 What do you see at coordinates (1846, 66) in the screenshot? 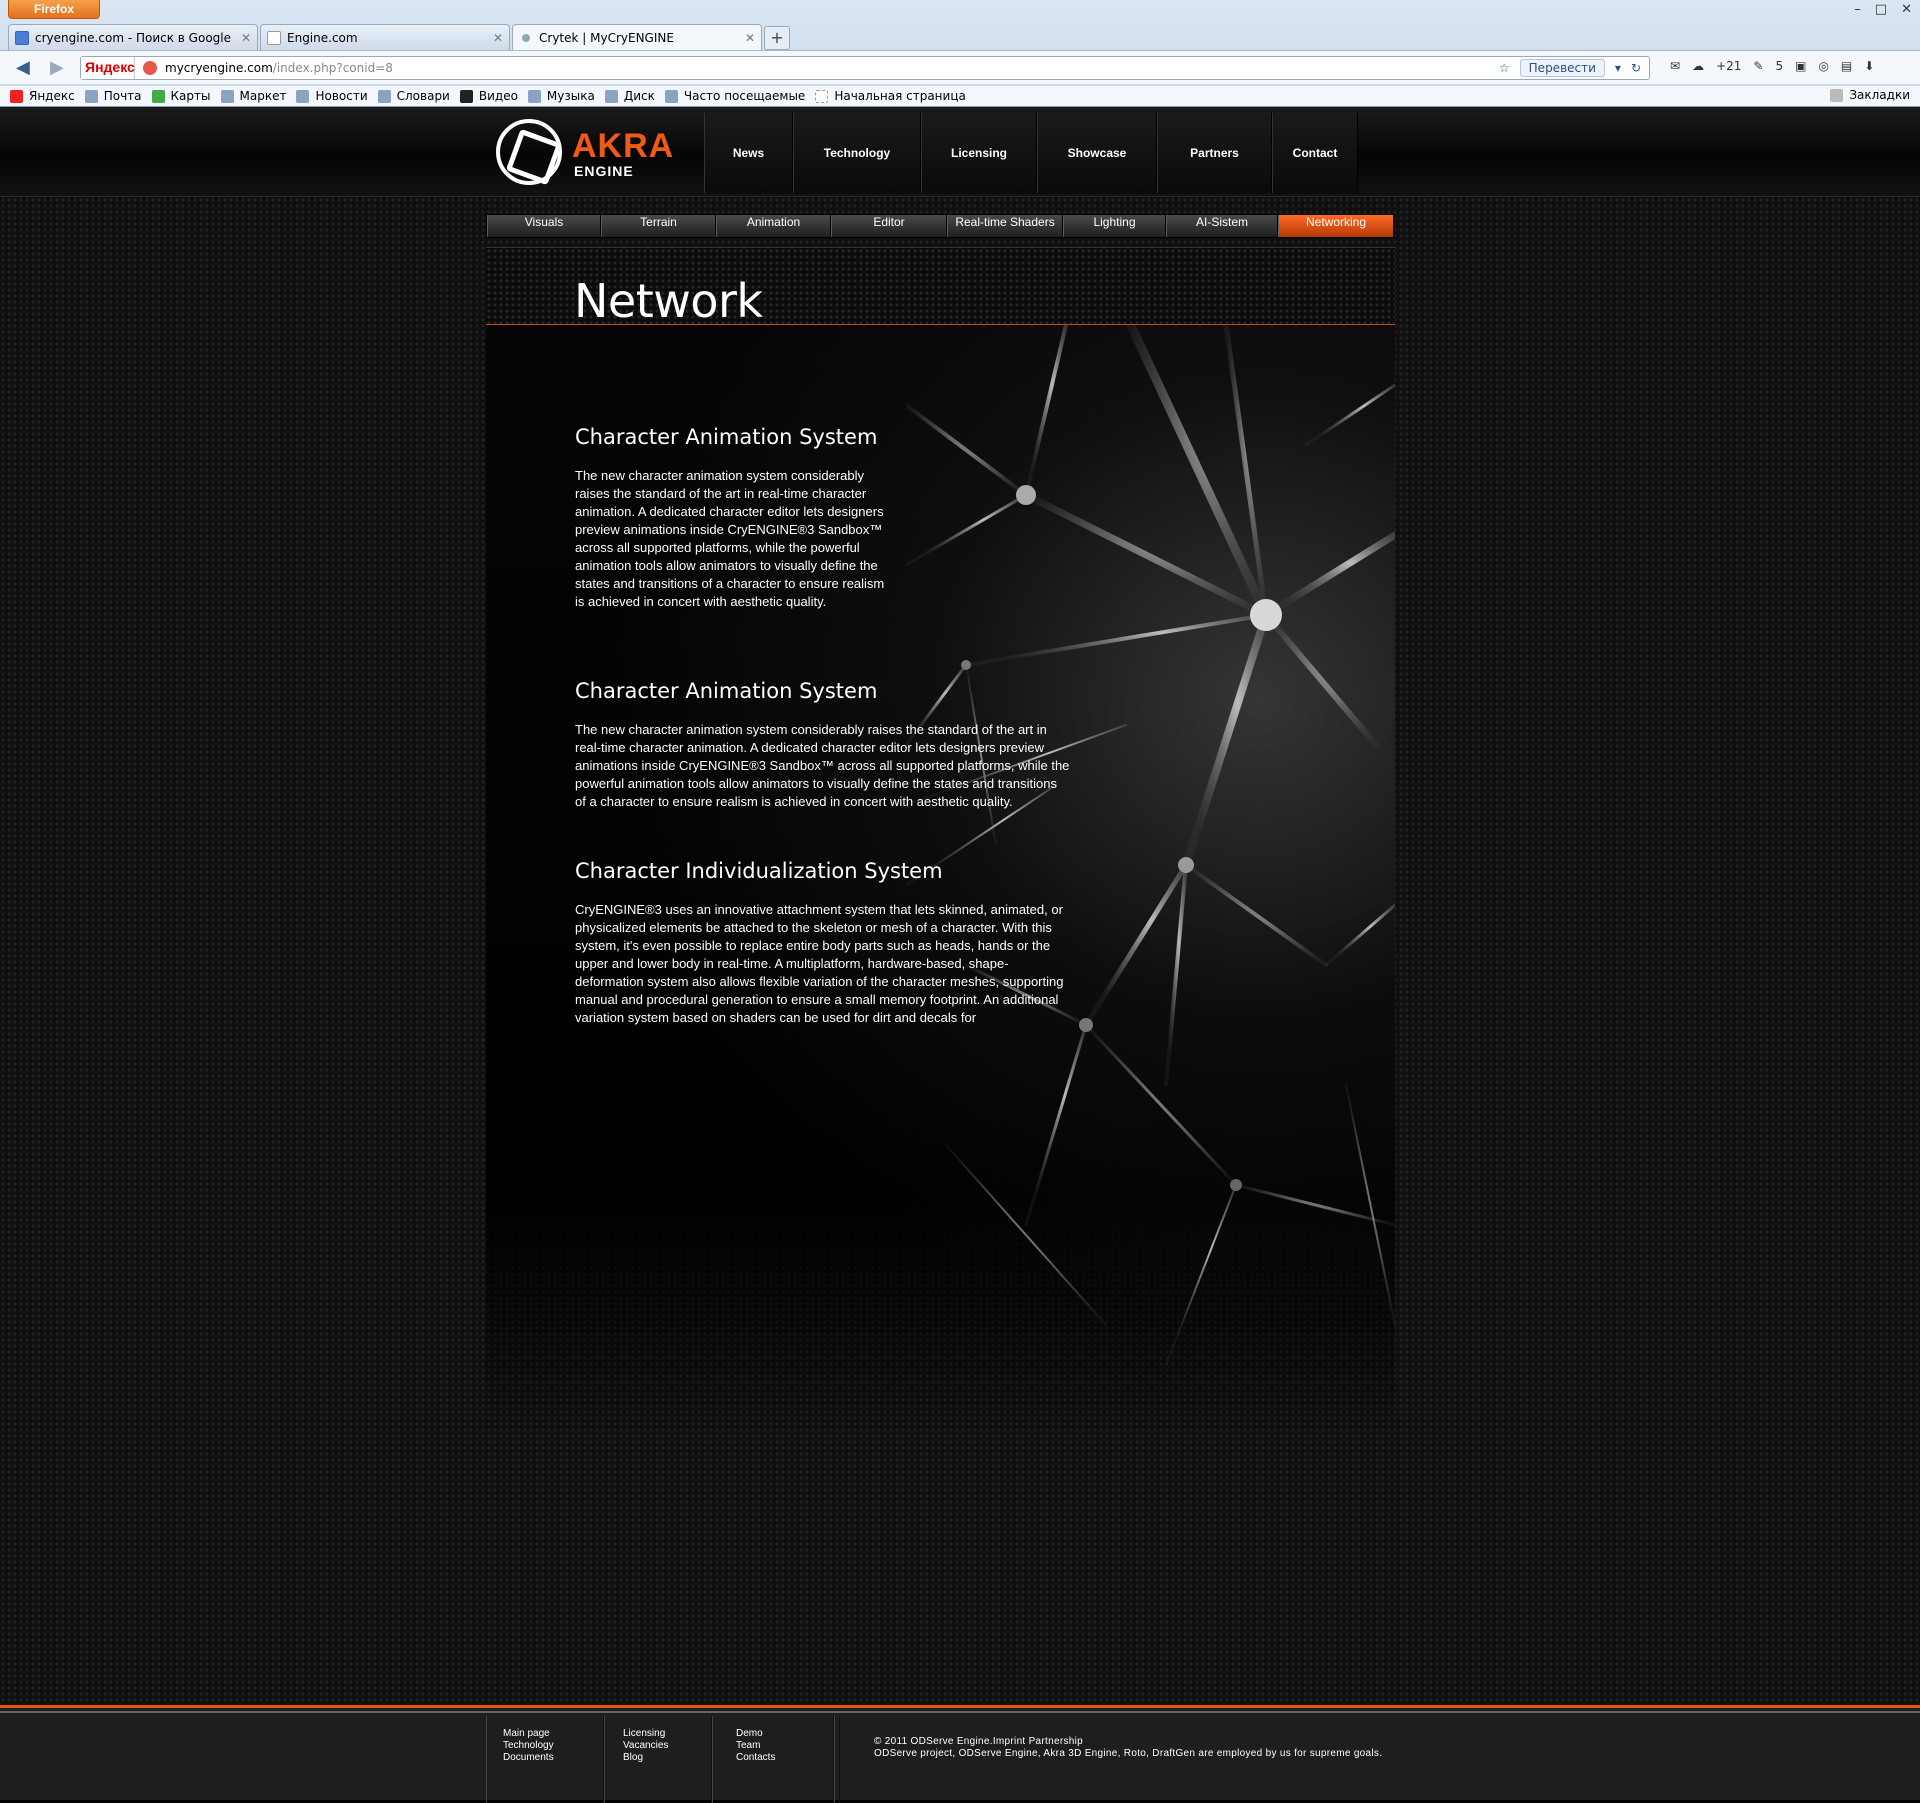
I see `social-icon: ▤` at bounding box center [1846, 66].